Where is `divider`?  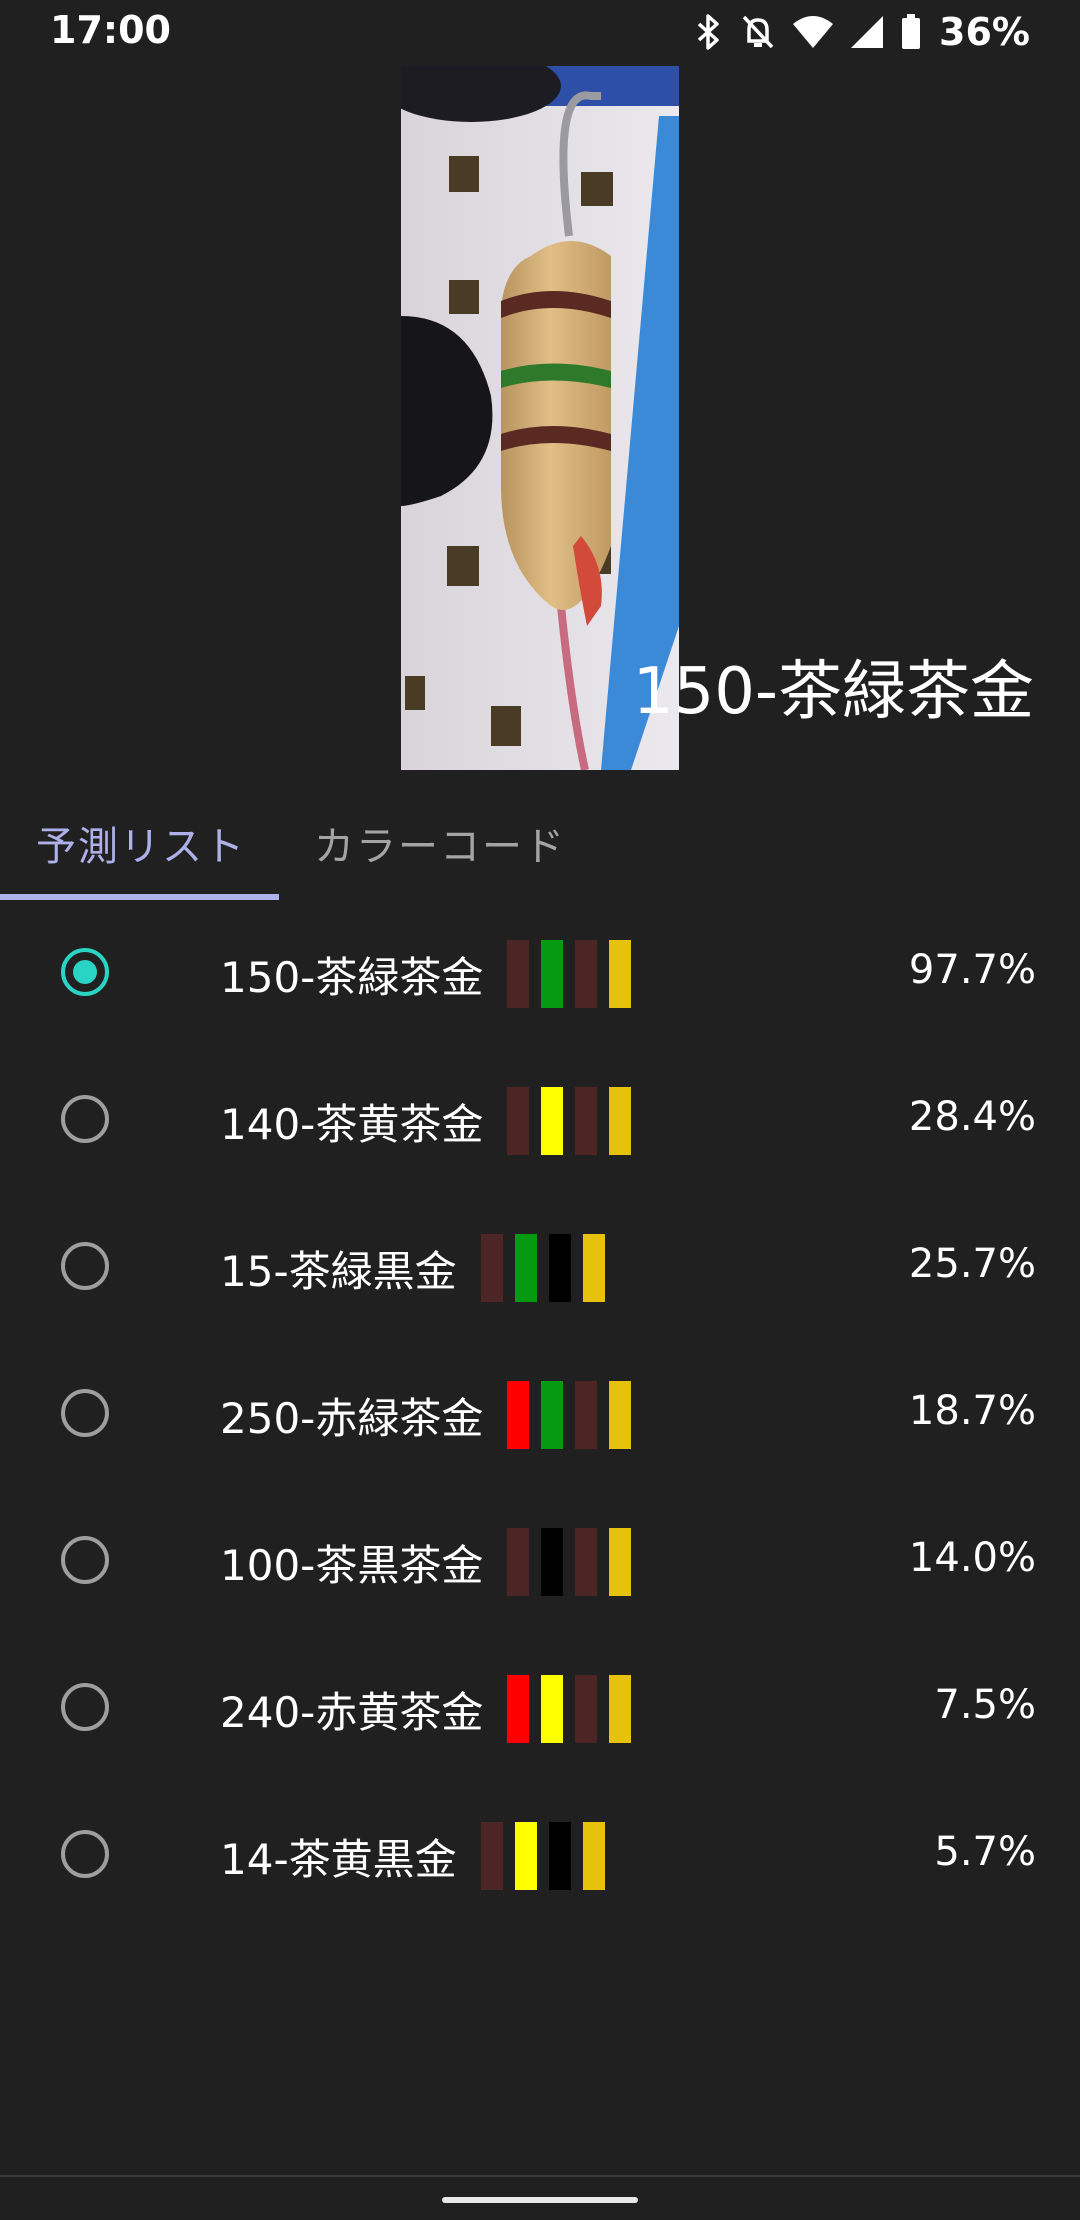 divider is located at coordinates (540, 2176).